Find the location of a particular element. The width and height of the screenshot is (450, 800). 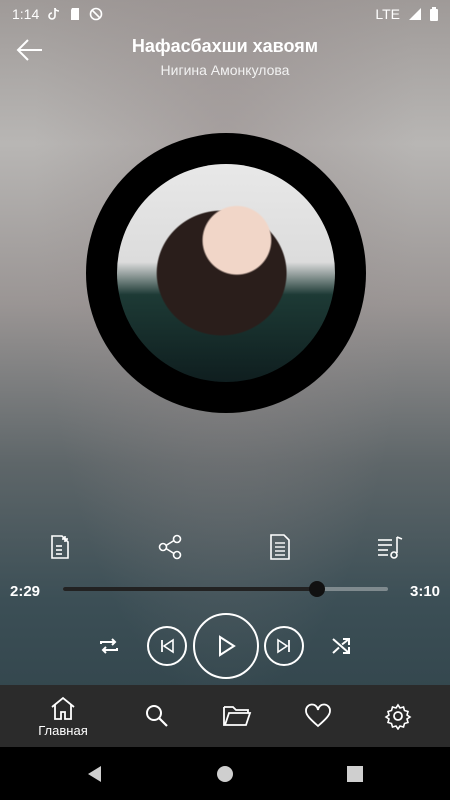

total-time: 3:10 is located at coordinates (425, 591).